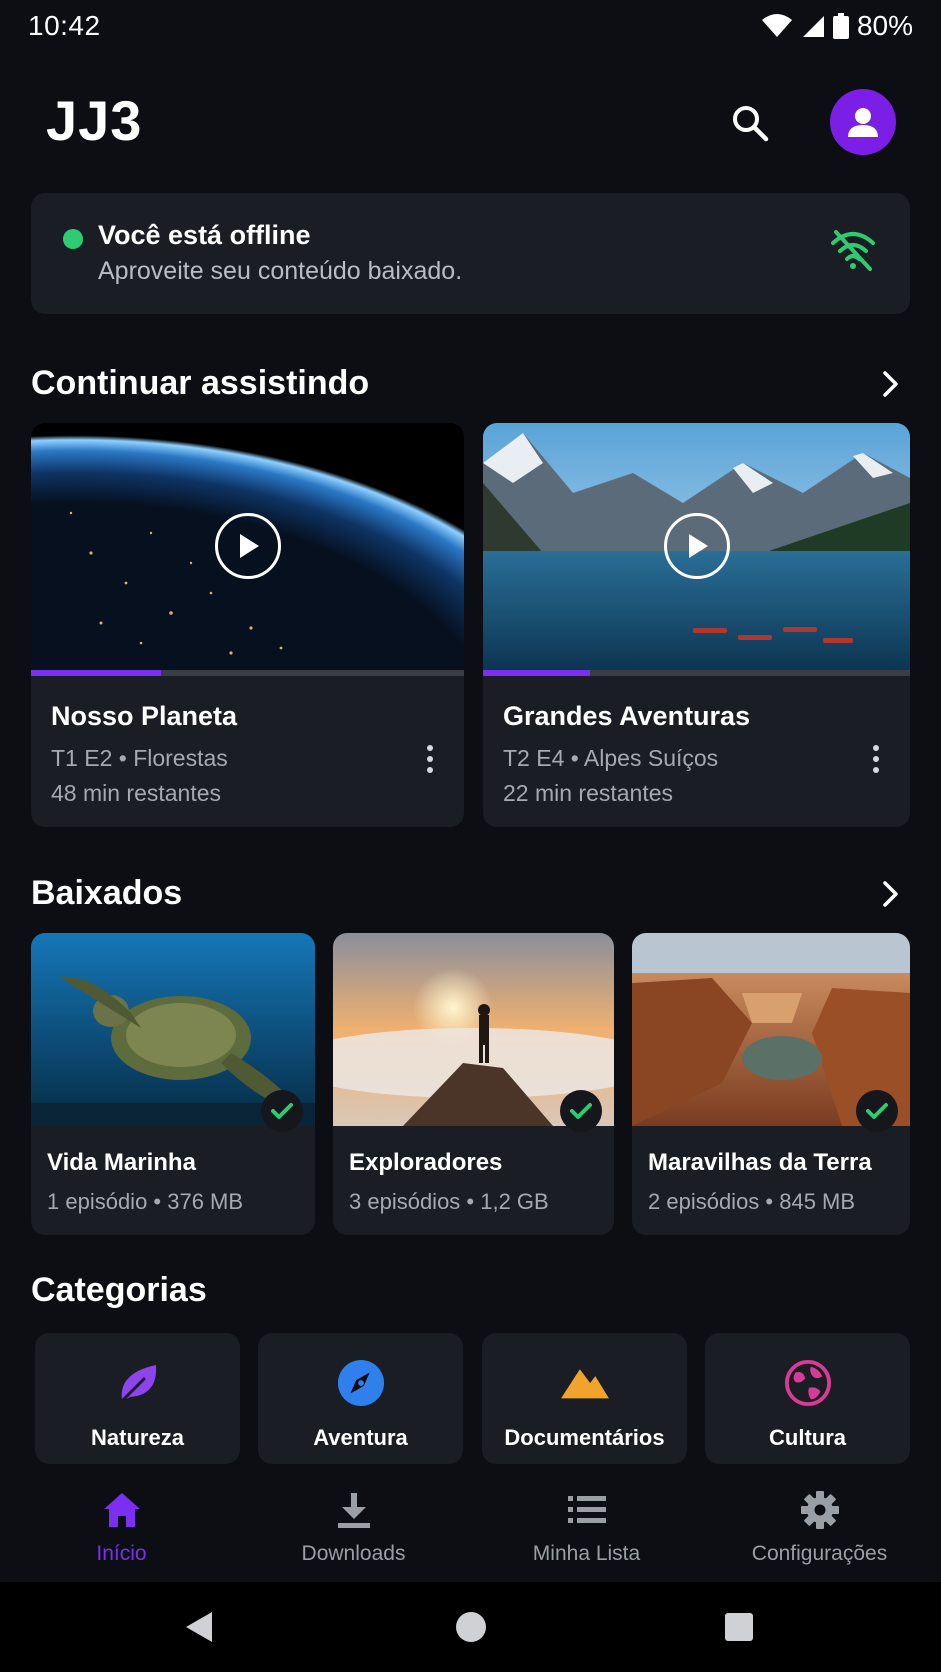 This screenshot has width=941, height=1672. I want to click on leaf-icon, so click(138, 1383).